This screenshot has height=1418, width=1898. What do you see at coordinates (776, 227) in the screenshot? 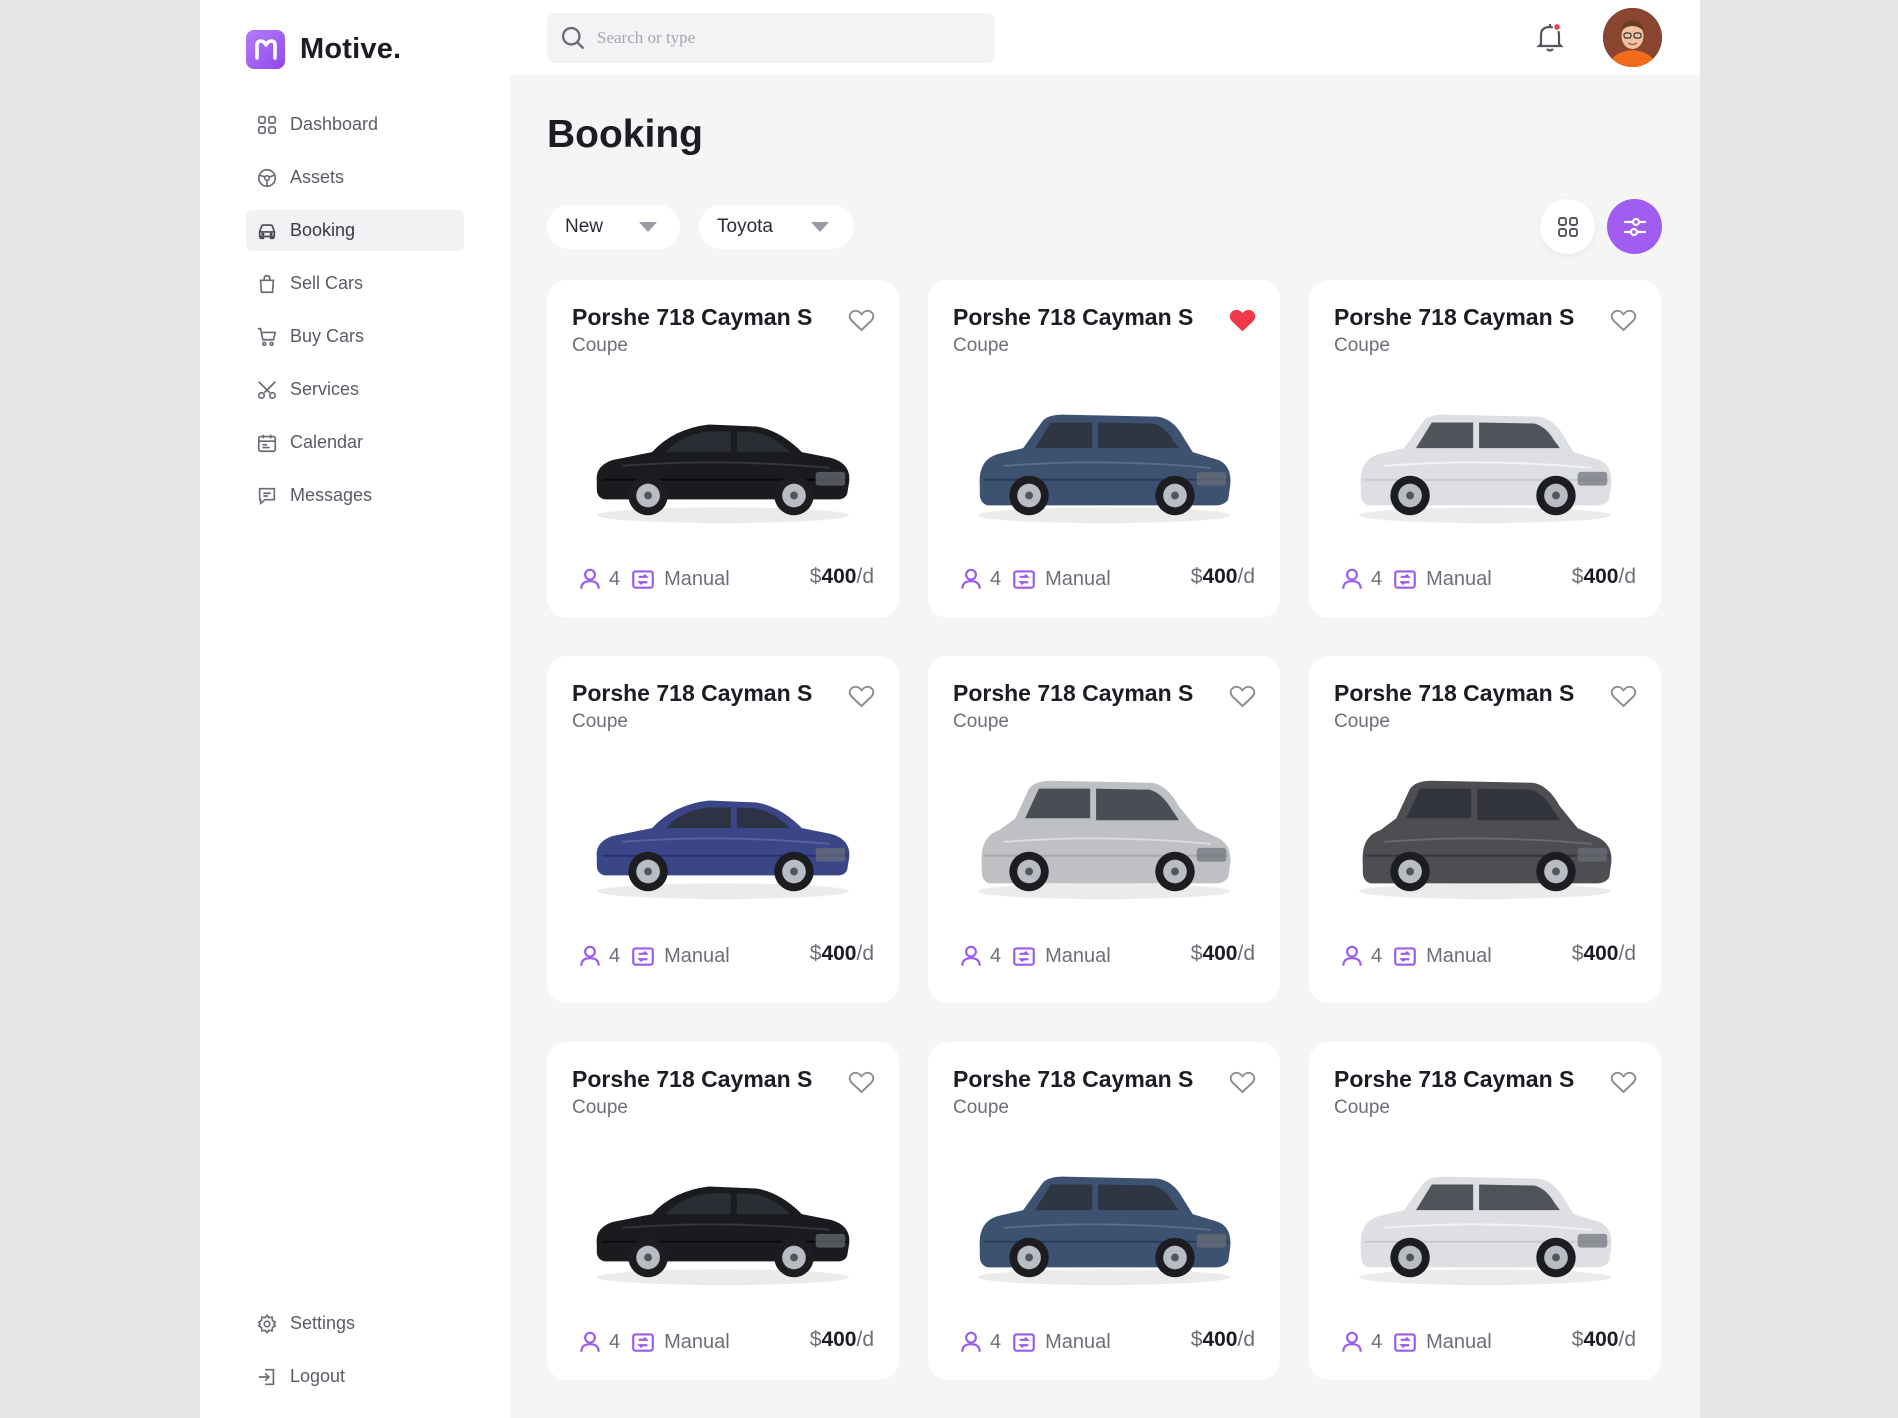
I see `make-filter-dropdown: Toyota` at bounding box center [776, 227].